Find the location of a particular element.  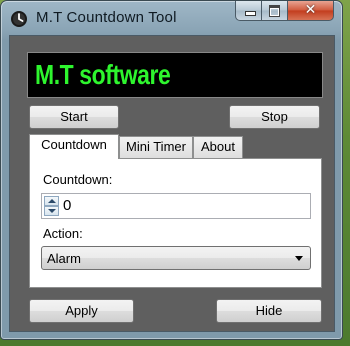

increment-button is located at coordinates (51, 201).